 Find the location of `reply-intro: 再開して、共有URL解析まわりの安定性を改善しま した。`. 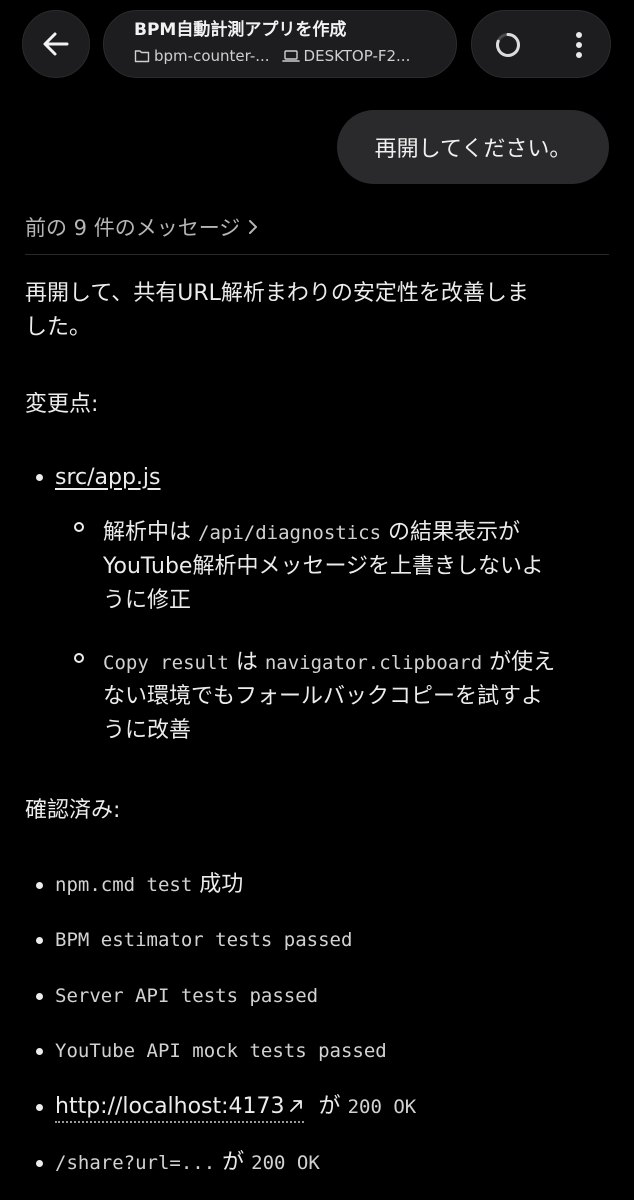

reply-intro: 再開して、共有URL解析まわりの安定性を改善しま した。 is located at coordinates (277, 310).